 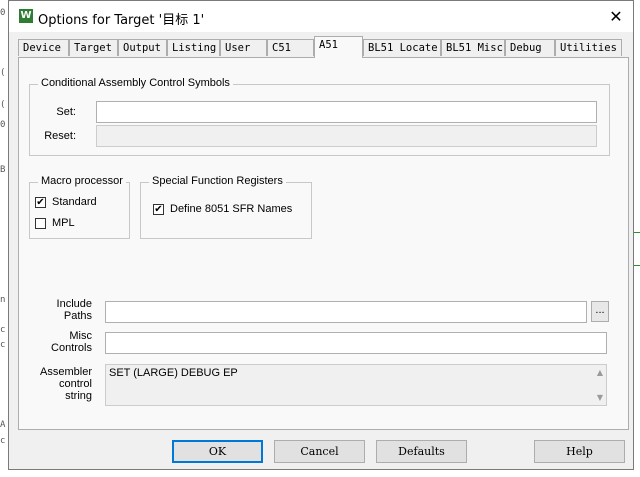 What do you see at coordinates (43, 47) in the screenshot?
I see `tab-device: Device` at bounding box center [43, 47].